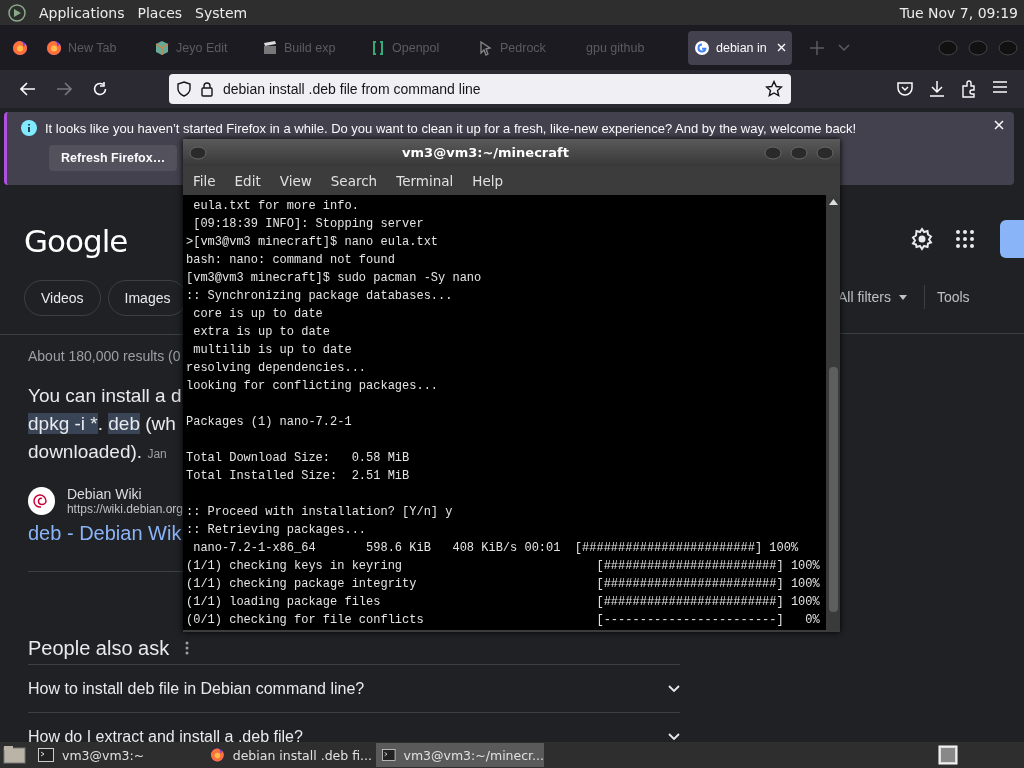 The width and height of the screenshot is (1024, 768). Describe the element at coordinates (902, 297) in the screenshot. I see `caret-icon` at that location.